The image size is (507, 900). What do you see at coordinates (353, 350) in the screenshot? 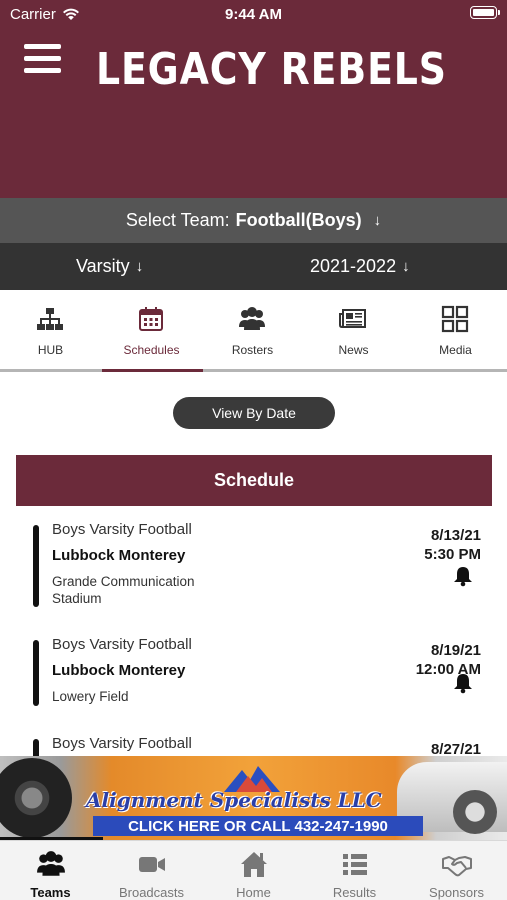
I see `tab-label: News` at bounding box center [353, 350].